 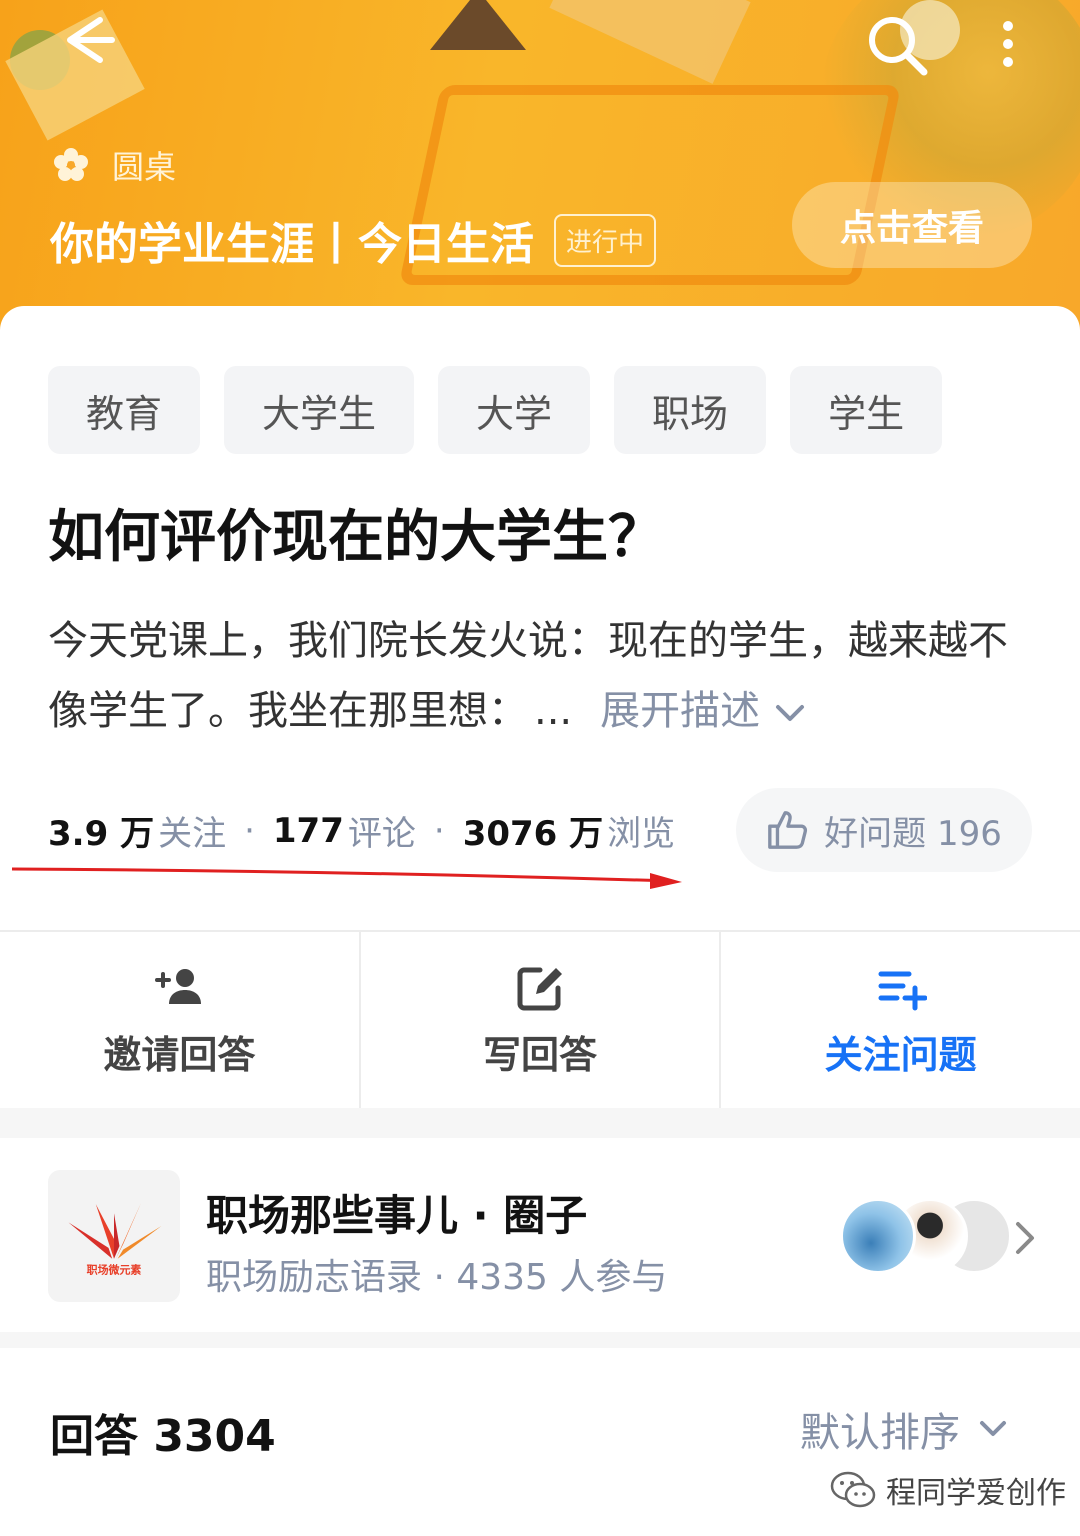 I want to click on question-actions: 邀请回答 写回答 关注问题, so click(x=540, y=1019).